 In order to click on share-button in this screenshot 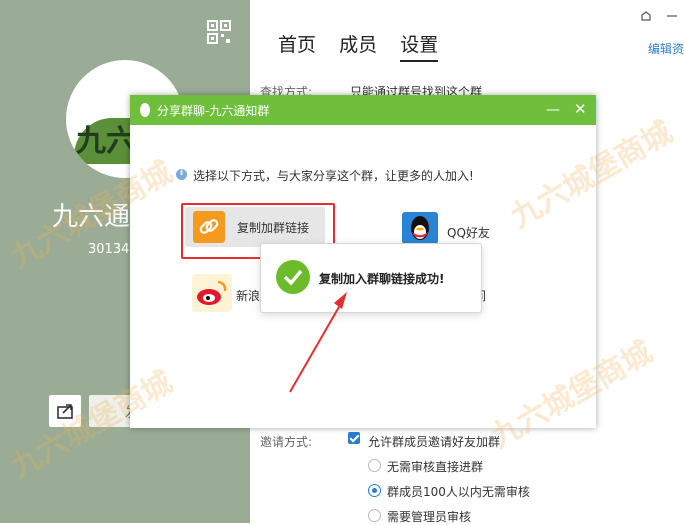, I will do `click(65, 411)`.